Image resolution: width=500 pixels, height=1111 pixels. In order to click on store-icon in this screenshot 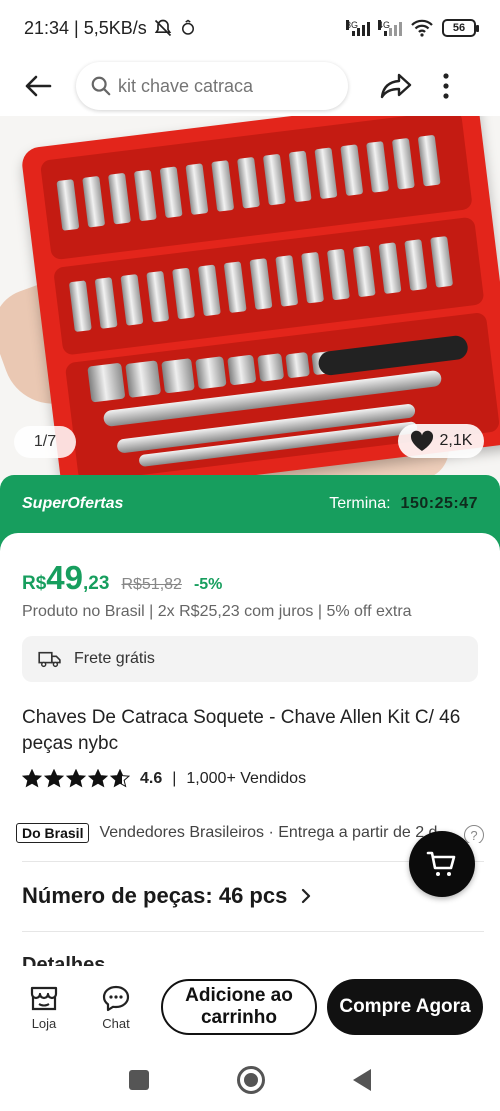, I will do `click(44, 998)`.